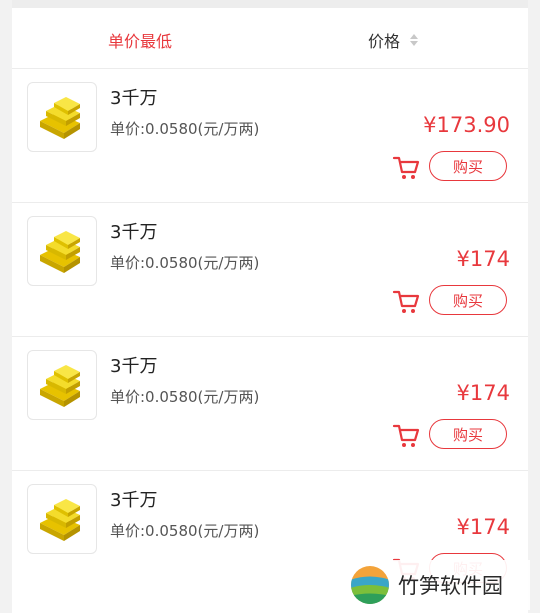 Image resolution: width=540 pixels, height=613 pixels. What do you see at coordinates (450, 586) in the screenshot?
I see `watermark-text: 竹笋软件园` at bounding box center [450, 586].